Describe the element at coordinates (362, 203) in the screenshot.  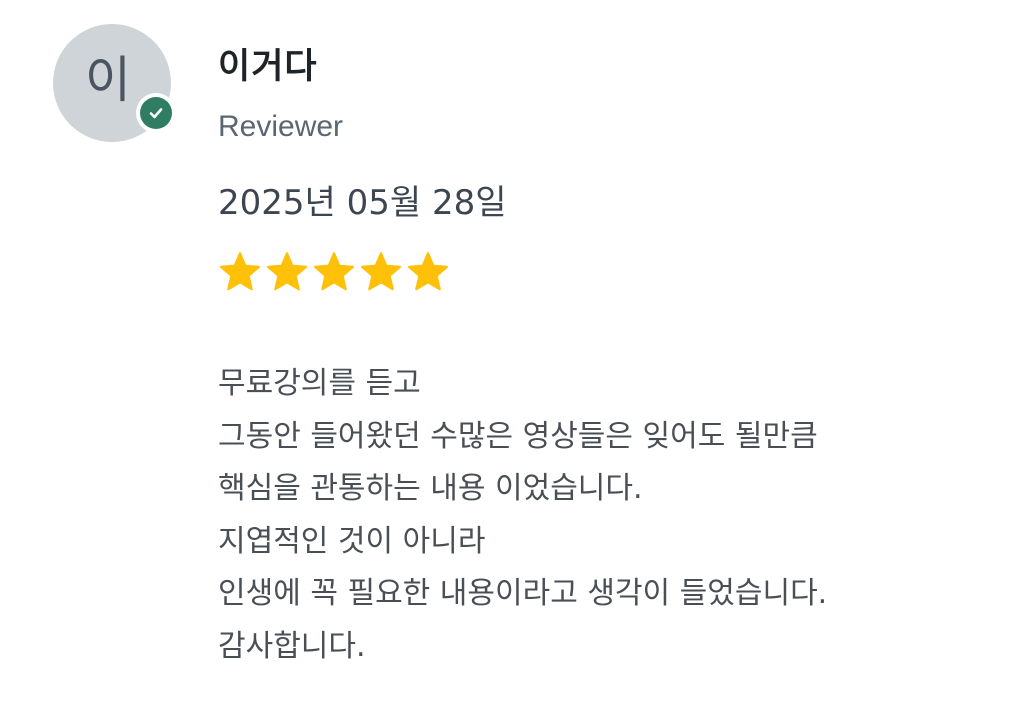
I see `review-date: 2025년 05월 28일` at that location.